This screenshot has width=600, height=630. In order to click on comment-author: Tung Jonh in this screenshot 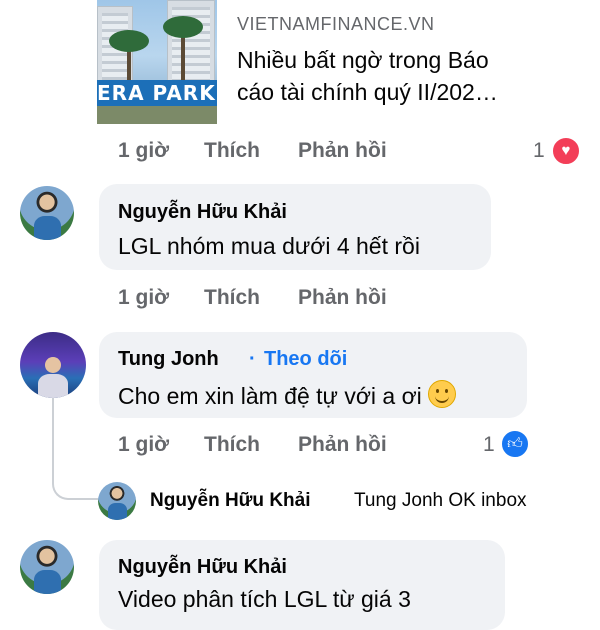, I will do `click(168, 359)`.